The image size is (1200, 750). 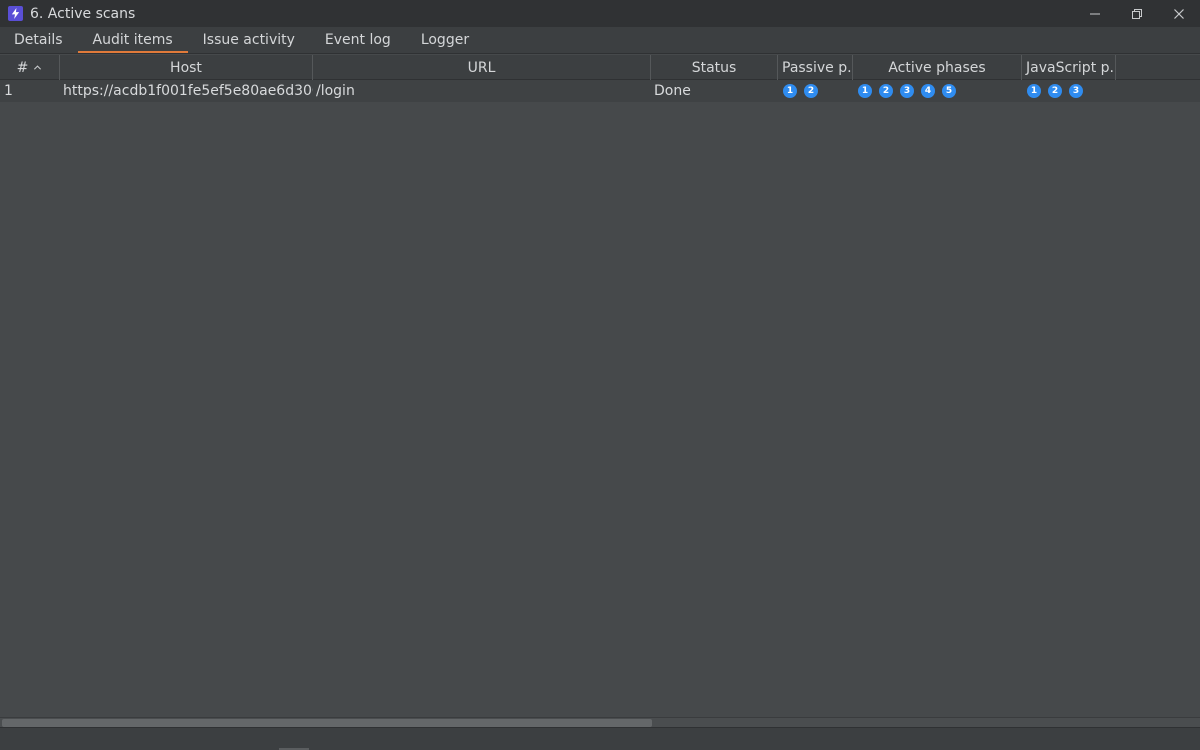 I want to click on minimize-button, so click(x=1095, y=13).